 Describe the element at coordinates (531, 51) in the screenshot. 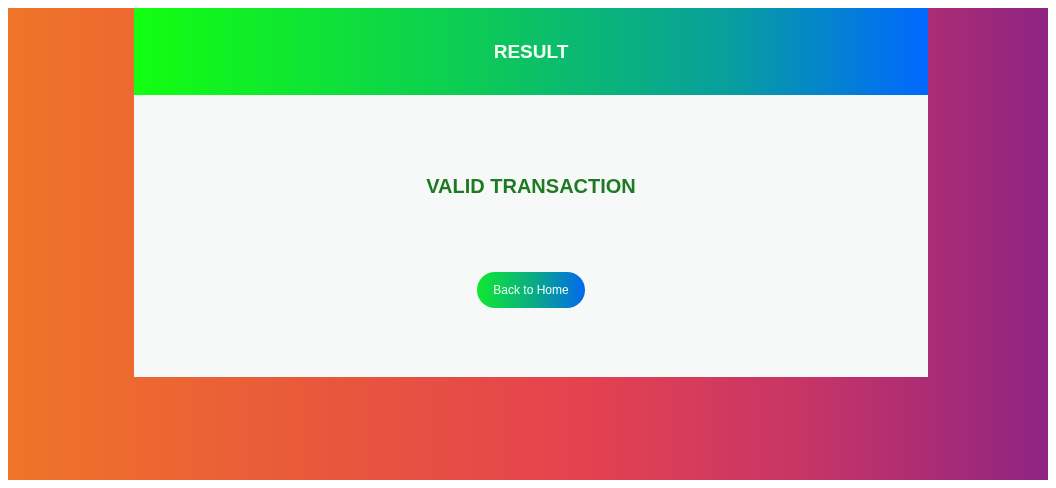

I see `header-title: RESULT` at that location.